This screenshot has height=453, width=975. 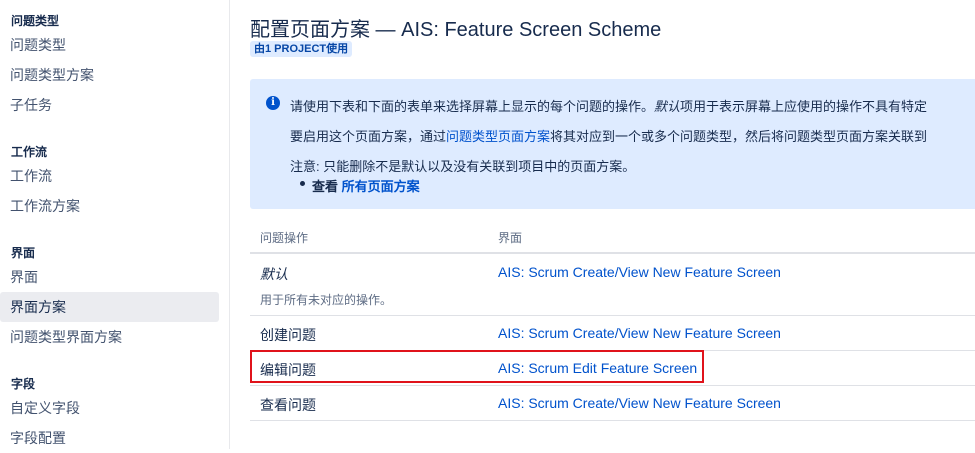 What do you see at coordinates (109, 206) in the screenshot?
I see `sidebar-item-workflow-schemes: 工作流方案` at bounding box center [109, 206].